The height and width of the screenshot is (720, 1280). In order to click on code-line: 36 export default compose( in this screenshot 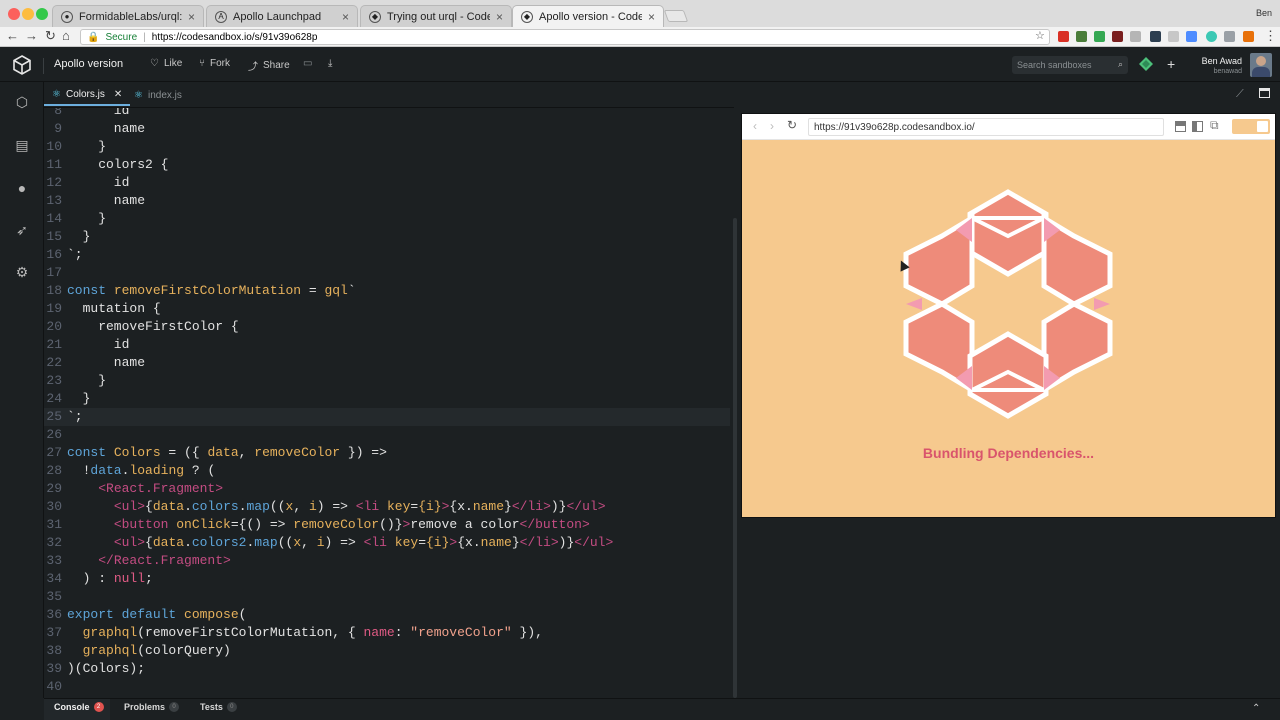, I will do `click(387, 615)`.